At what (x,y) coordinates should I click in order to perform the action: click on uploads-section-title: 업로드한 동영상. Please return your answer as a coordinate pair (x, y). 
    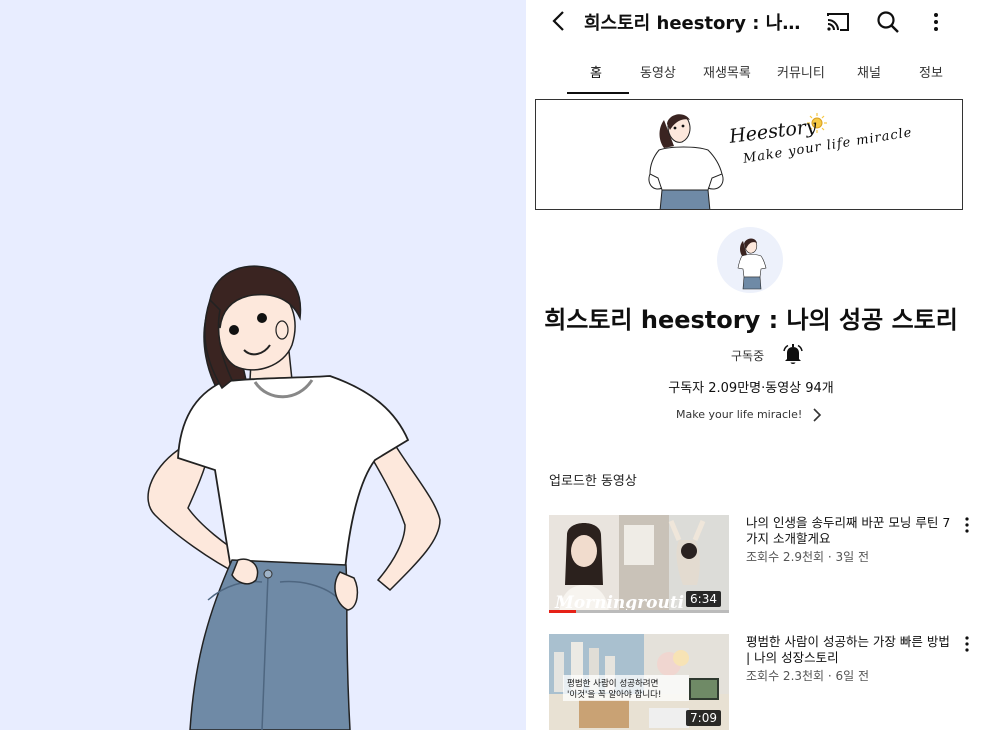
    Looking at the image, I should click on (593, 481).